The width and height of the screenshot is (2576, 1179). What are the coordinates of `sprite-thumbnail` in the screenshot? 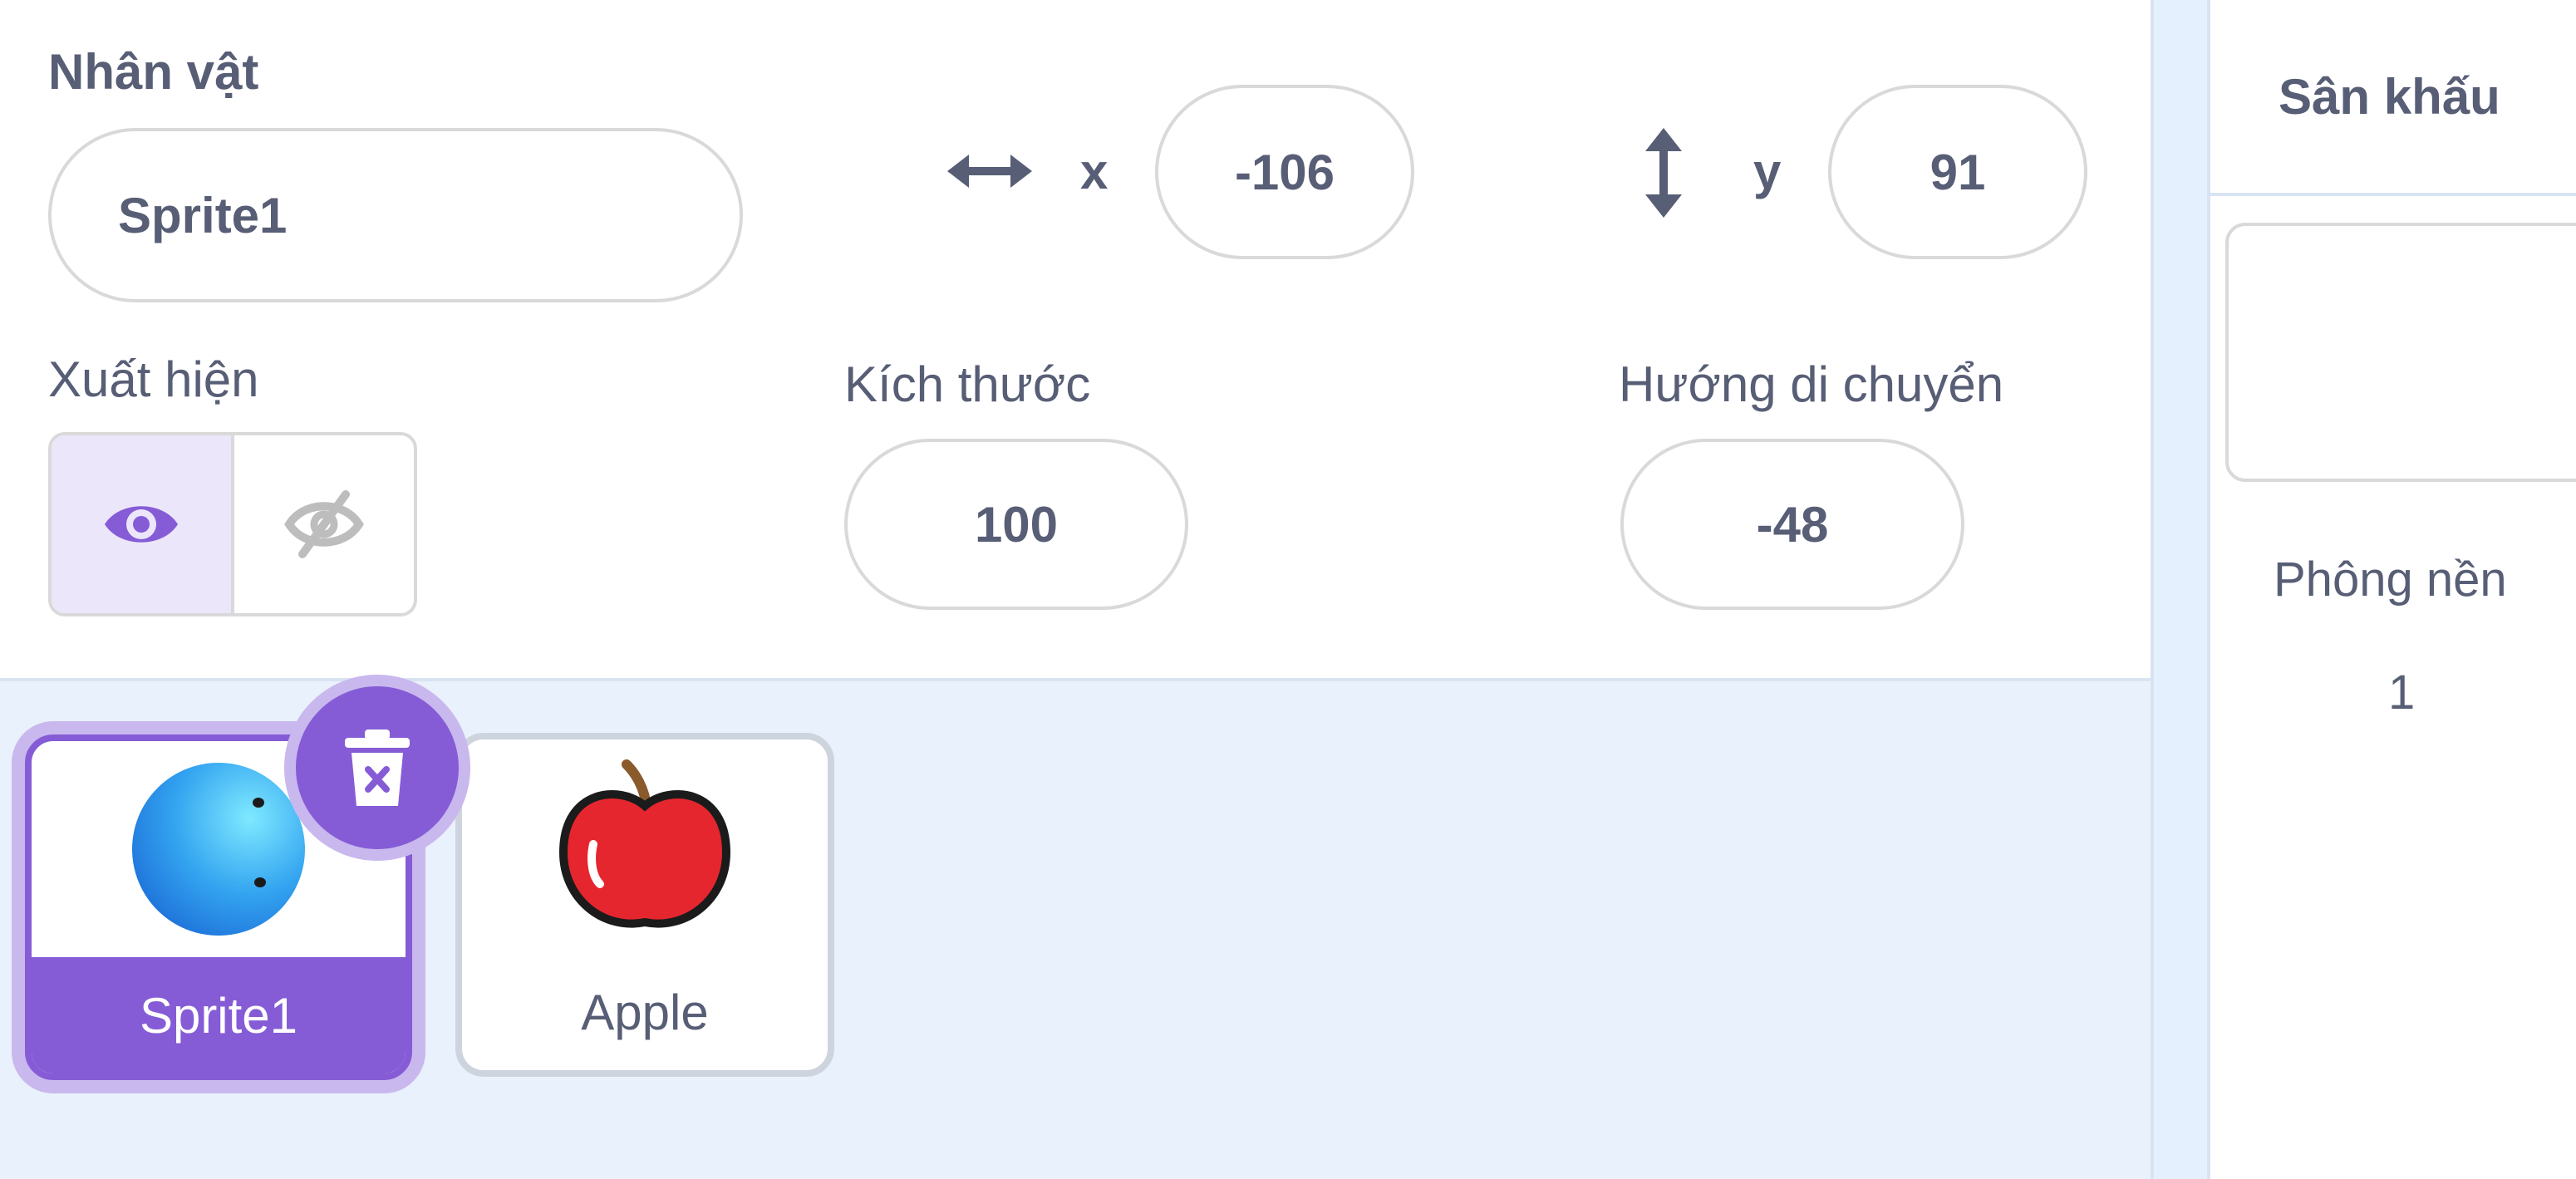 It's located at (645, 846).